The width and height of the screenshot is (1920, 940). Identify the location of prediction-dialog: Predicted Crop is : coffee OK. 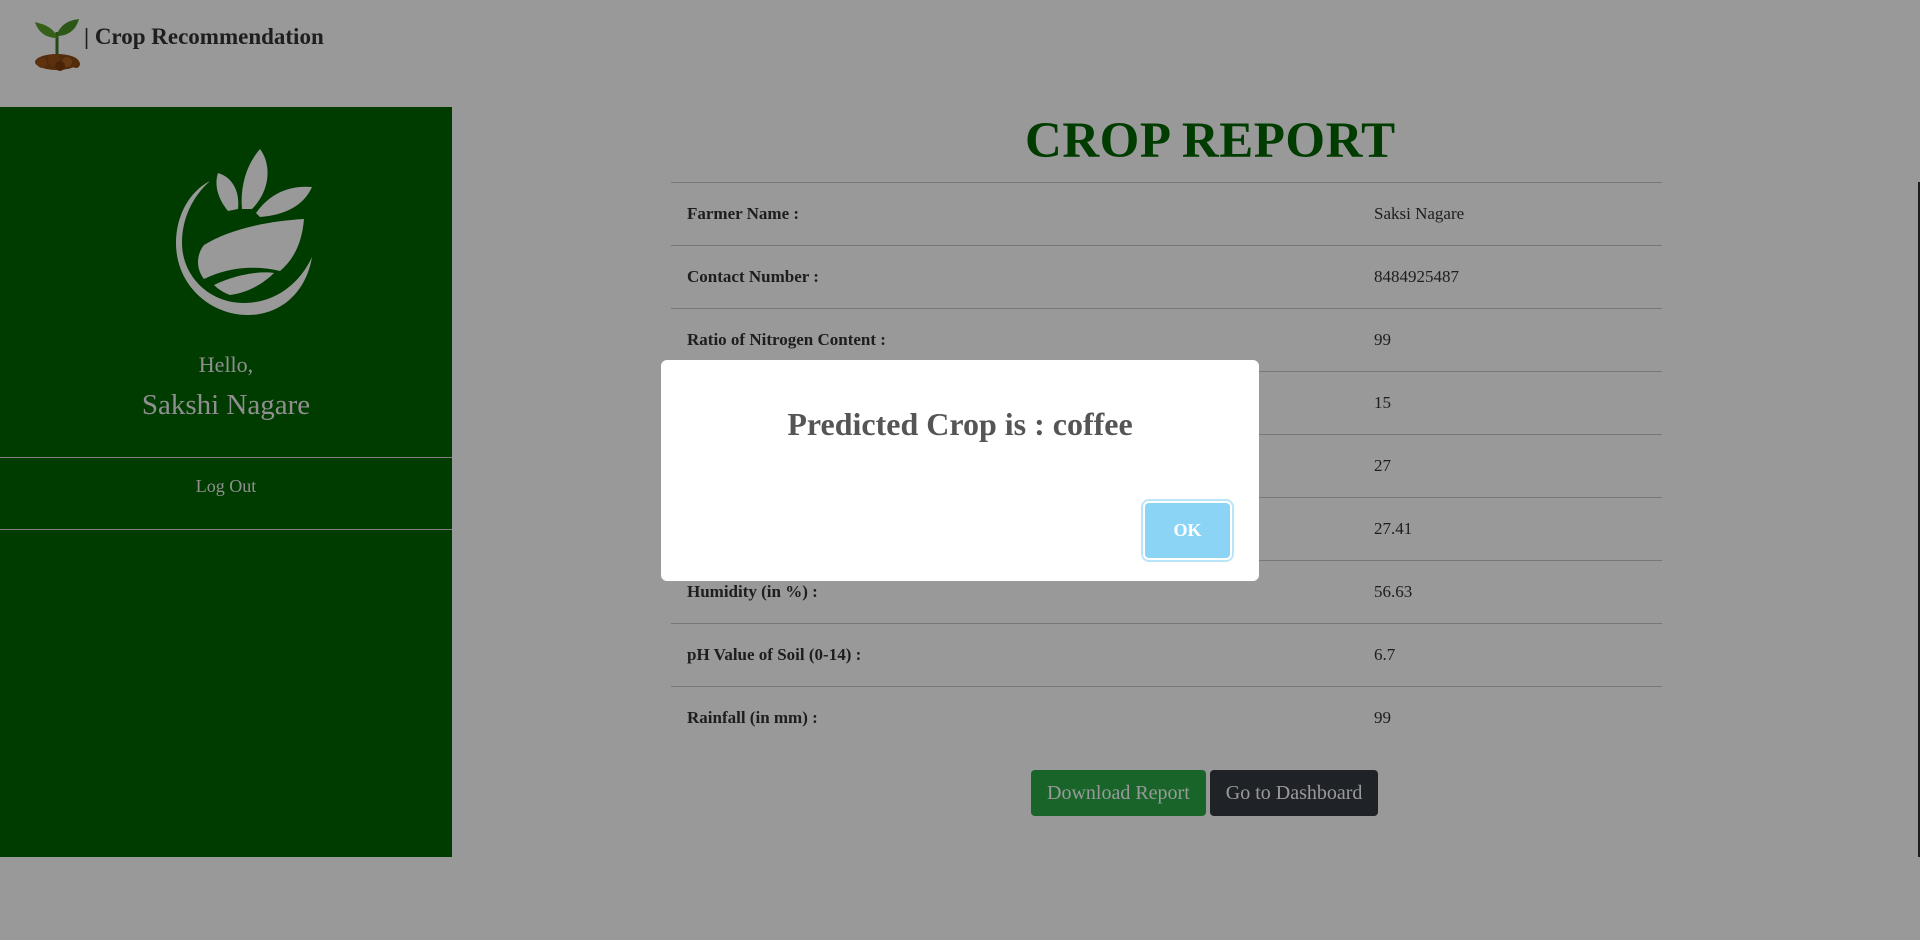
(960, 470).